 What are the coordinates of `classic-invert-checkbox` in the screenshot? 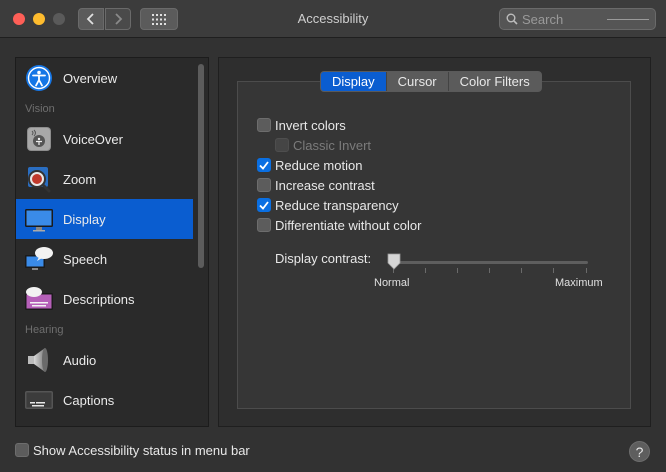 It's located at (282, 145).